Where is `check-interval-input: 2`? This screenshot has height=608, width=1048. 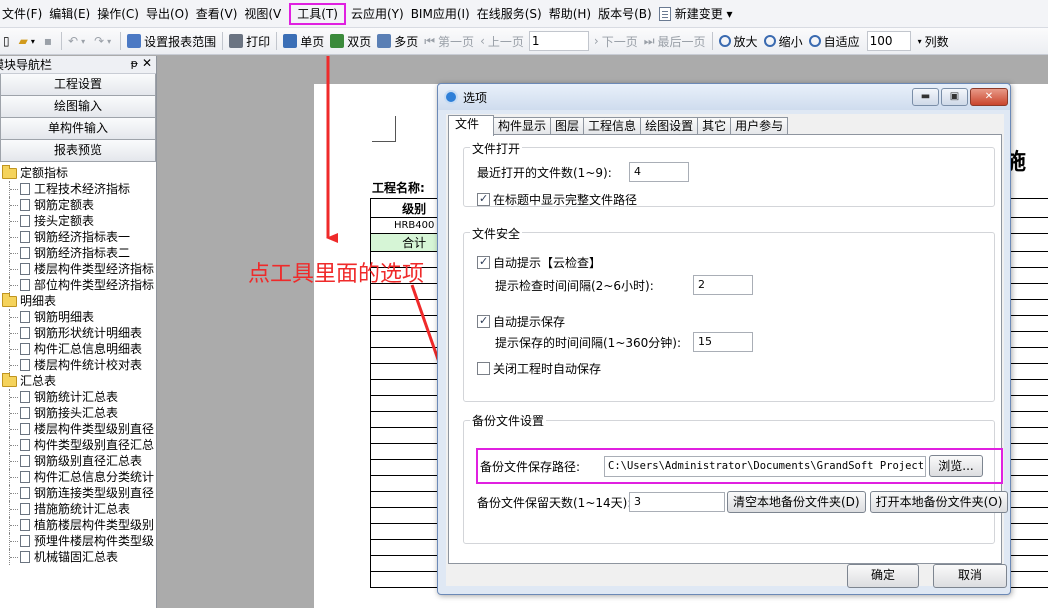 check-interval-input: 2 is located at coordinates (723, 285).